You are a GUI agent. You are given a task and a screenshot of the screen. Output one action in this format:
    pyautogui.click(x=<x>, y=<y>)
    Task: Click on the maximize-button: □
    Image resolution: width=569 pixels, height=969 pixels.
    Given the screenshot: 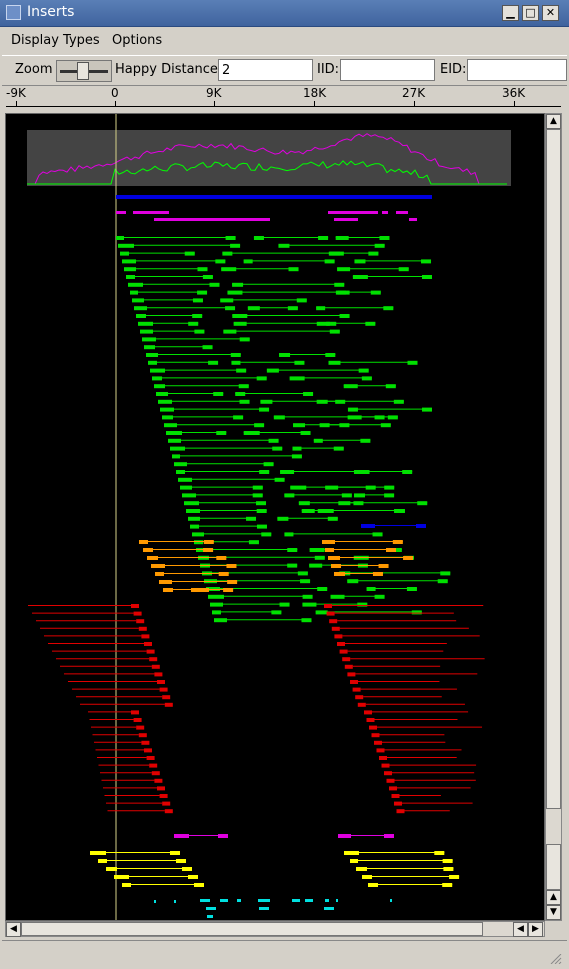 What is the action you would take?
    pyautogui.click(x=530, y=13)
    